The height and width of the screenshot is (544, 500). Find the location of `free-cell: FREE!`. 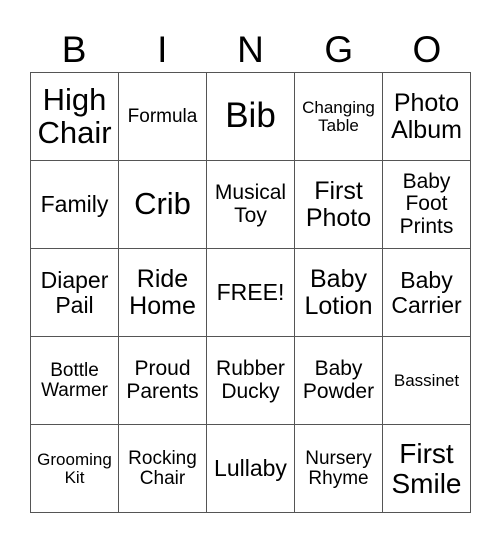

free-cell: FREE! is located at coordinates (250, 292).